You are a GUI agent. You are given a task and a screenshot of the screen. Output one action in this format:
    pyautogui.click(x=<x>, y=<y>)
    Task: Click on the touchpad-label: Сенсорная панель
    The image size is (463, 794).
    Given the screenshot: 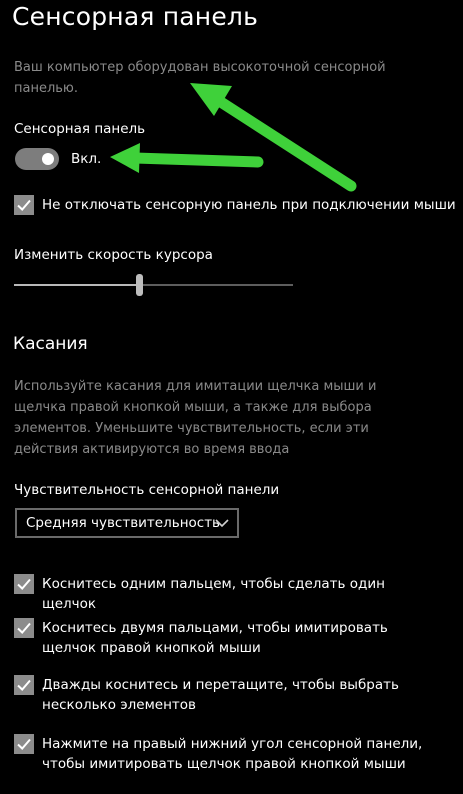 What is the action you would take?
    pyautogui.click(x=80, y=129)
    